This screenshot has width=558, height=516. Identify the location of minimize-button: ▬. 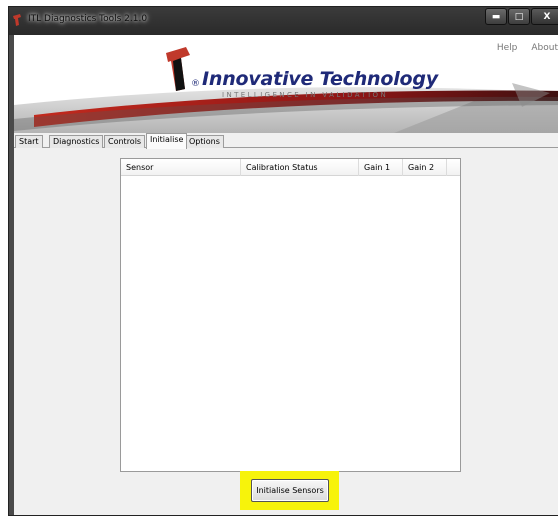
(496, 16).